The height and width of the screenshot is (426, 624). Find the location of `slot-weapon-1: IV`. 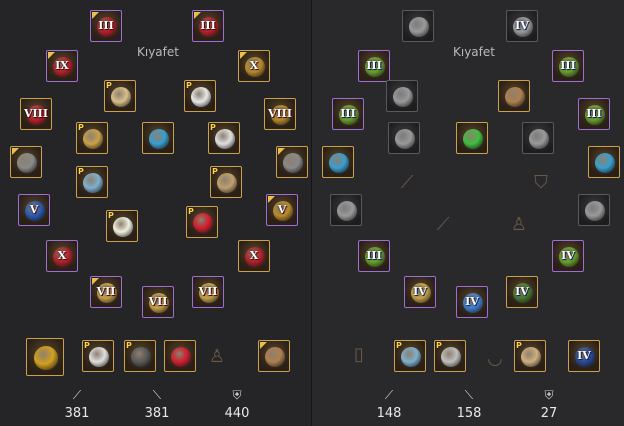

slot-weapon-1: IV is located at coordinates (420, 292).